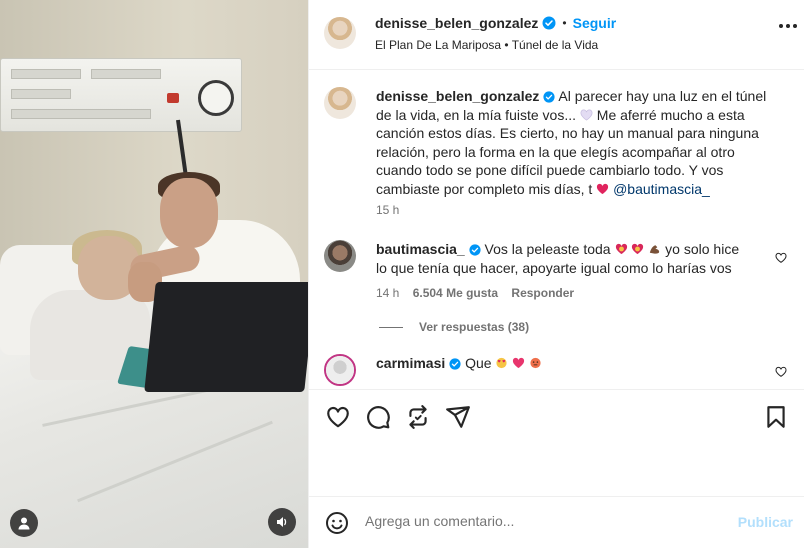 This screenshot has width=804, height=548. Describe the element at coordinates (387, 210) in the screenshot. I see `caption-time: 15 h` at that location.